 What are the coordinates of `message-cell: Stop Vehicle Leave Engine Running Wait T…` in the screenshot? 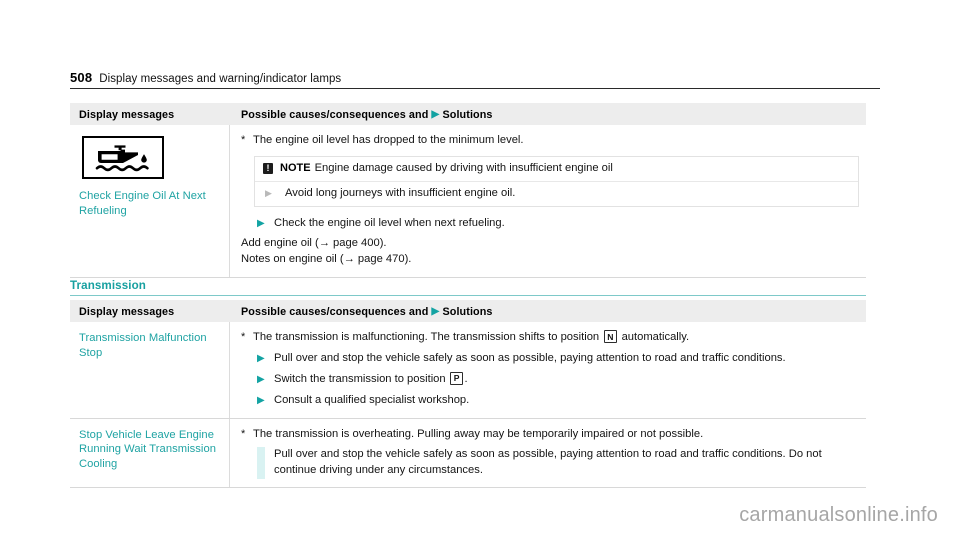 It's located at (150, 452).